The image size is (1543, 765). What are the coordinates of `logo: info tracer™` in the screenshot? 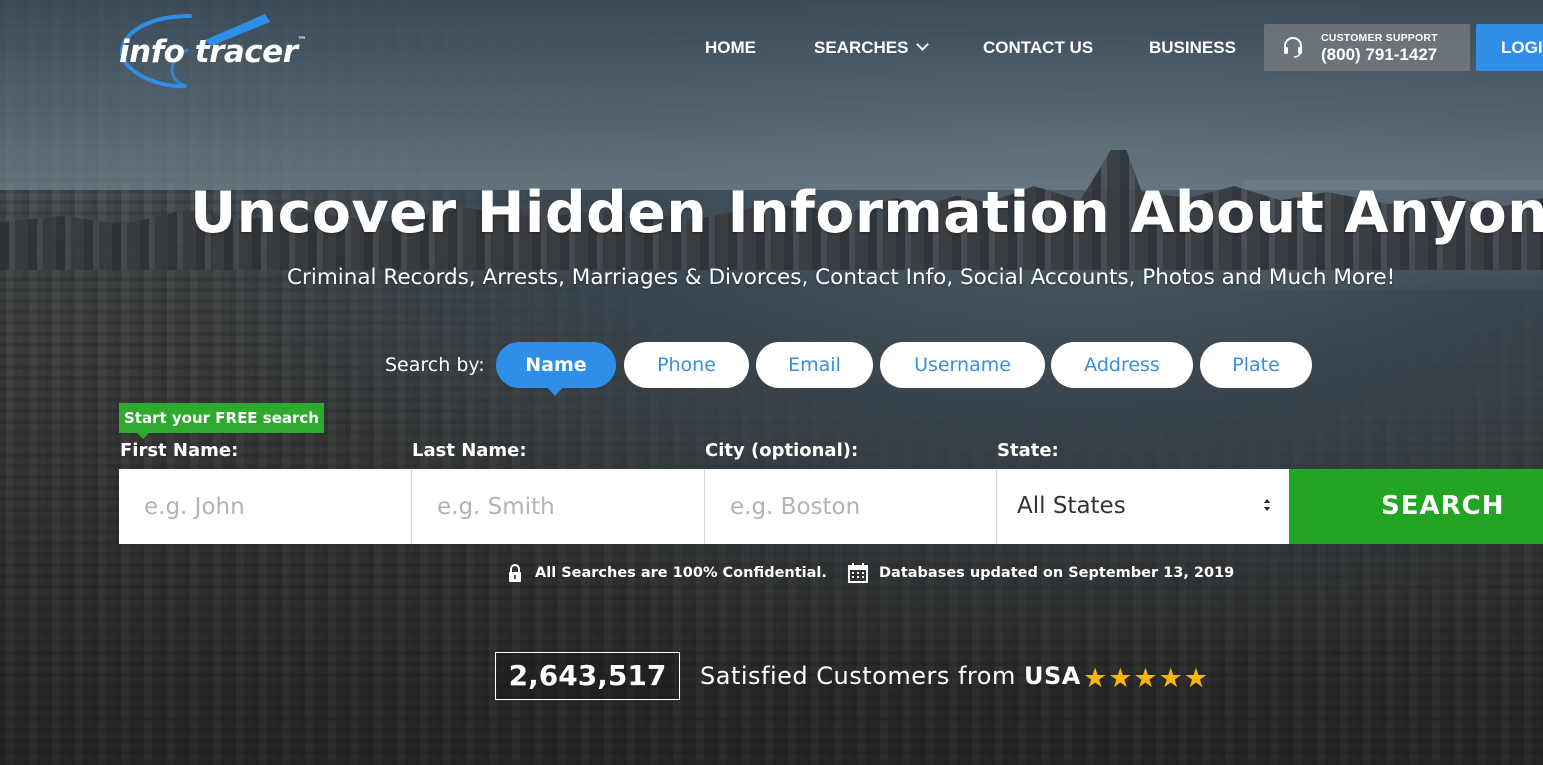 It's located at (222, 49).